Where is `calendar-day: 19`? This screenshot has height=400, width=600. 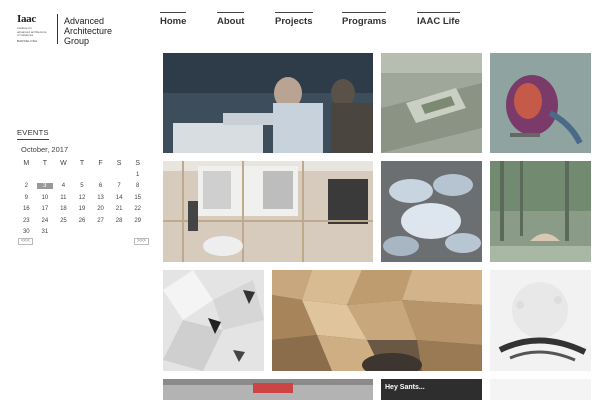 calendar-day: 19 is located at coordinates (82, 210).